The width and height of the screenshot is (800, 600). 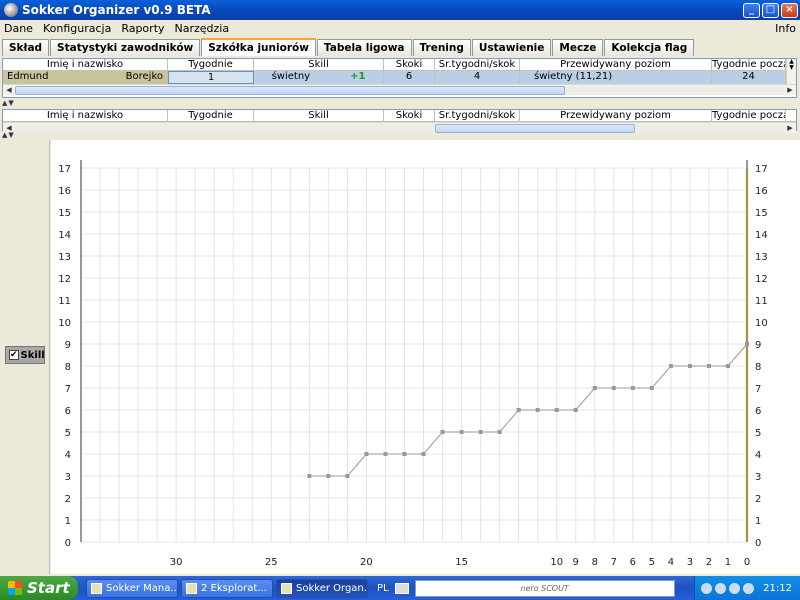 I want to click on language-indicator: PL, so click(x=383, y=588).